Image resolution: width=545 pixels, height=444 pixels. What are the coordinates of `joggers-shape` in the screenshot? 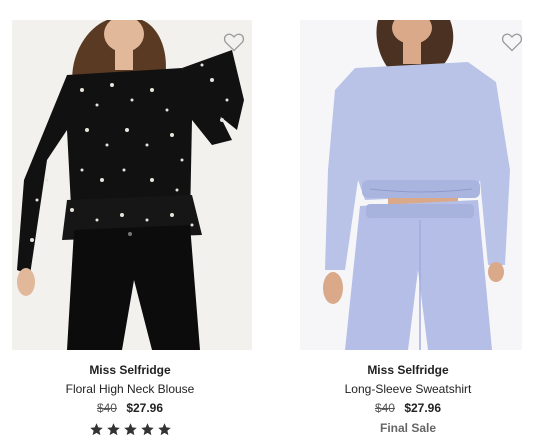 It's located at (418, 275).